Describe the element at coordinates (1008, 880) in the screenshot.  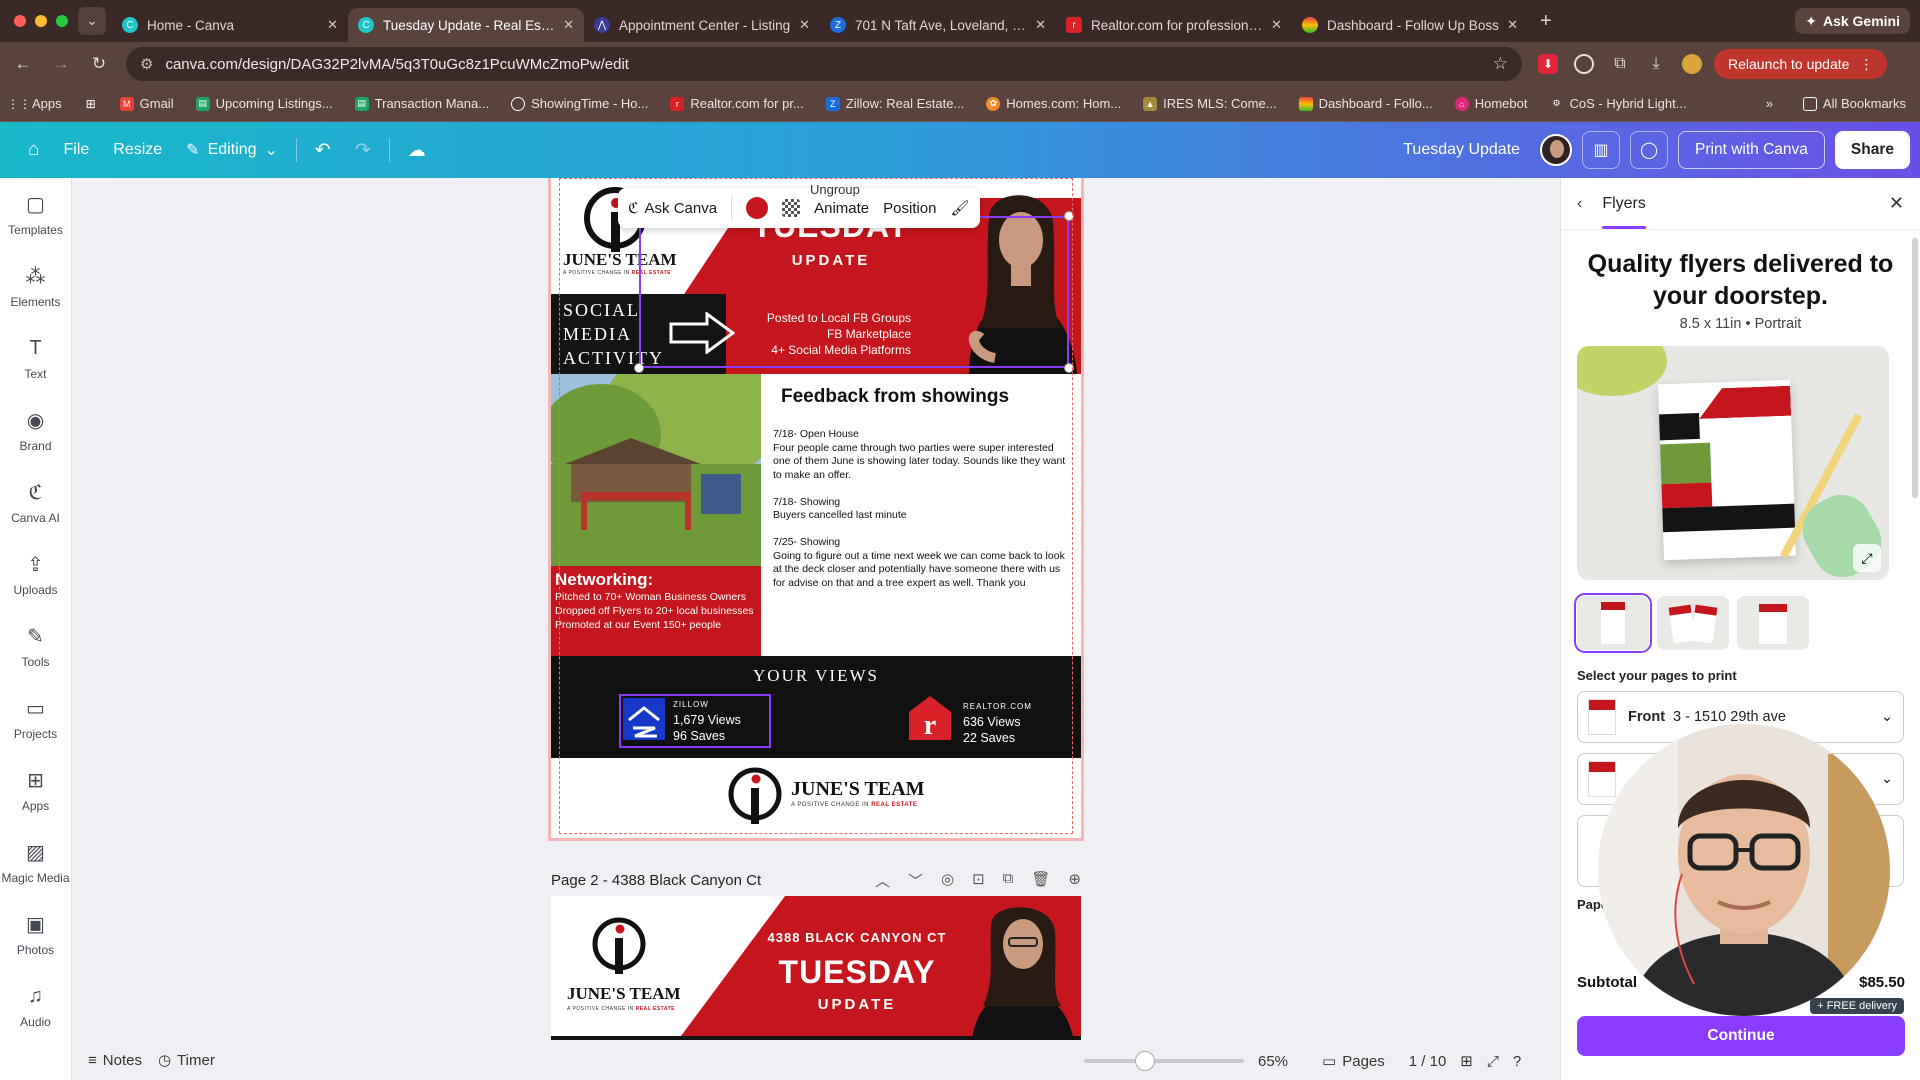
I see `duplicate-page-icon: ⧉` at that location.